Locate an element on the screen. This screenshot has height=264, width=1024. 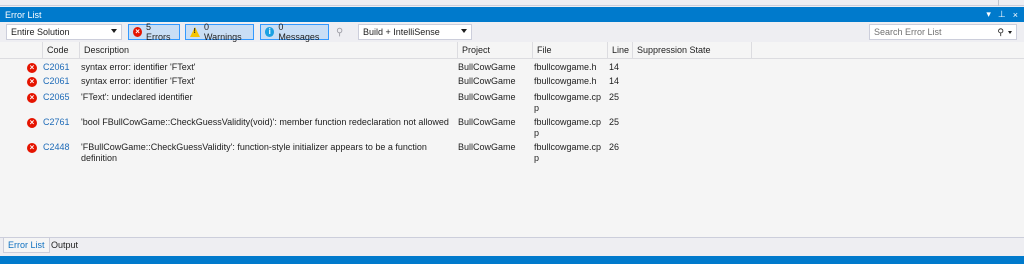
tab-error-list: Error List is located at coordinates (26, 245).